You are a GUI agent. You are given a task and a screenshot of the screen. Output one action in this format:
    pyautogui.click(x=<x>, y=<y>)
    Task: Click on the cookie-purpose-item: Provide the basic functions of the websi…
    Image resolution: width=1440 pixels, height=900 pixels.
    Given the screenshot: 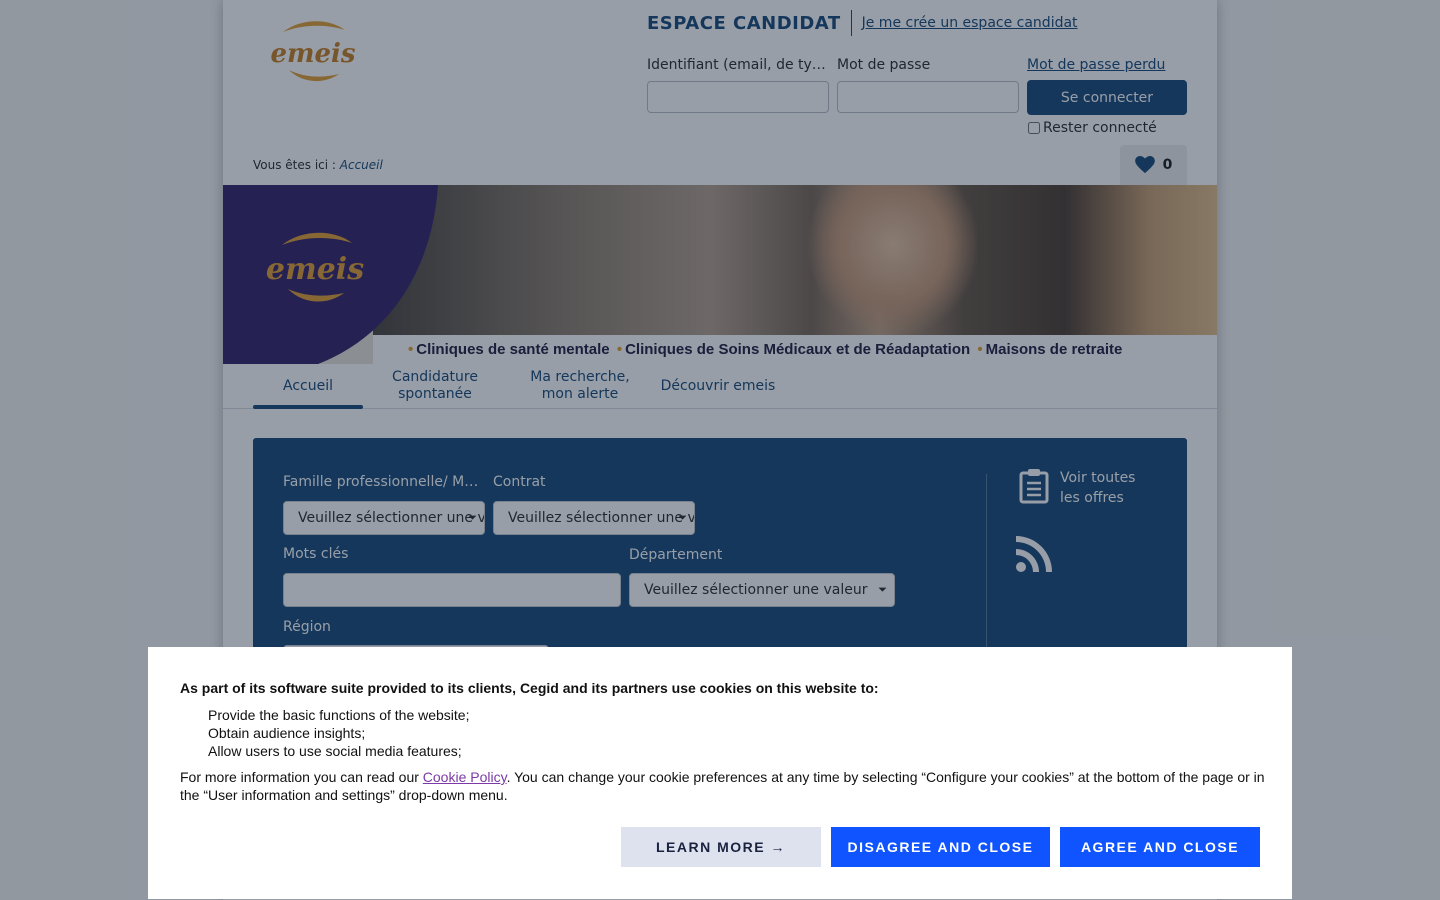 What is the action you would take?
    pyautogui.click(x=339, y=715)
    